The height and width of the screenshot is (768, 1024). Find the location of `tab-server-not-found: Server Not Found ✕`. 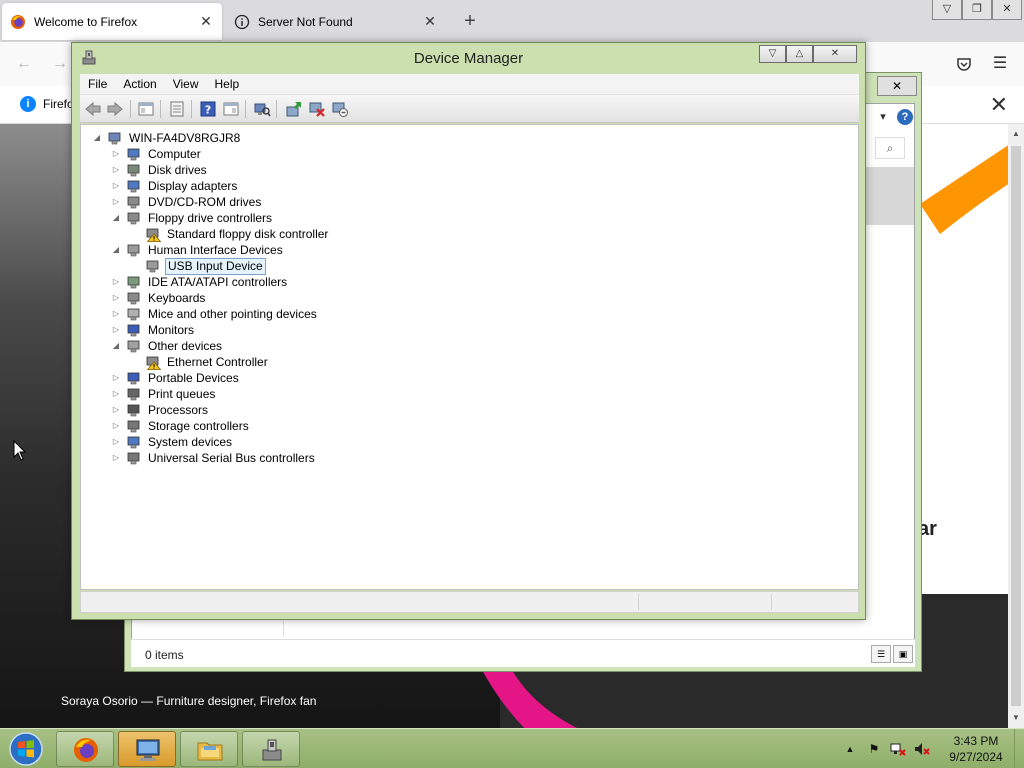

tab-server-not-found: Server Not Found ✕ is located at coordinates (336, 21).